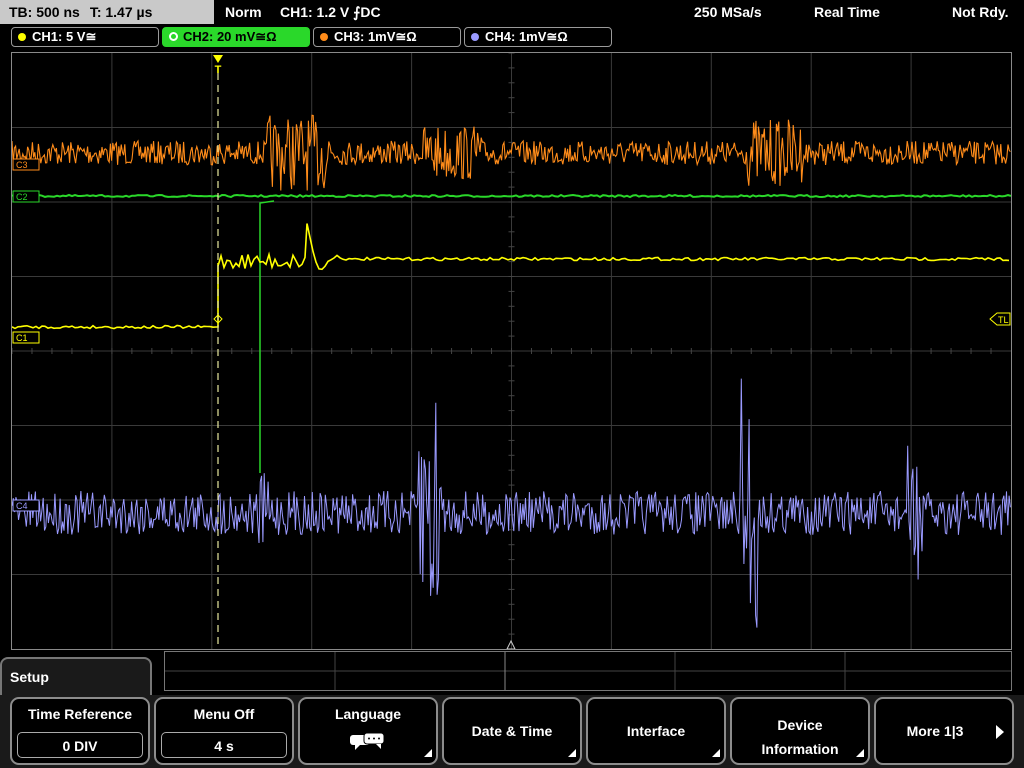 This screenshot has height=768, width=1024. Describe the element at coordinates (44, 12) in the screenshot. I see `timebase-label: TB: 500 ns` at that location.